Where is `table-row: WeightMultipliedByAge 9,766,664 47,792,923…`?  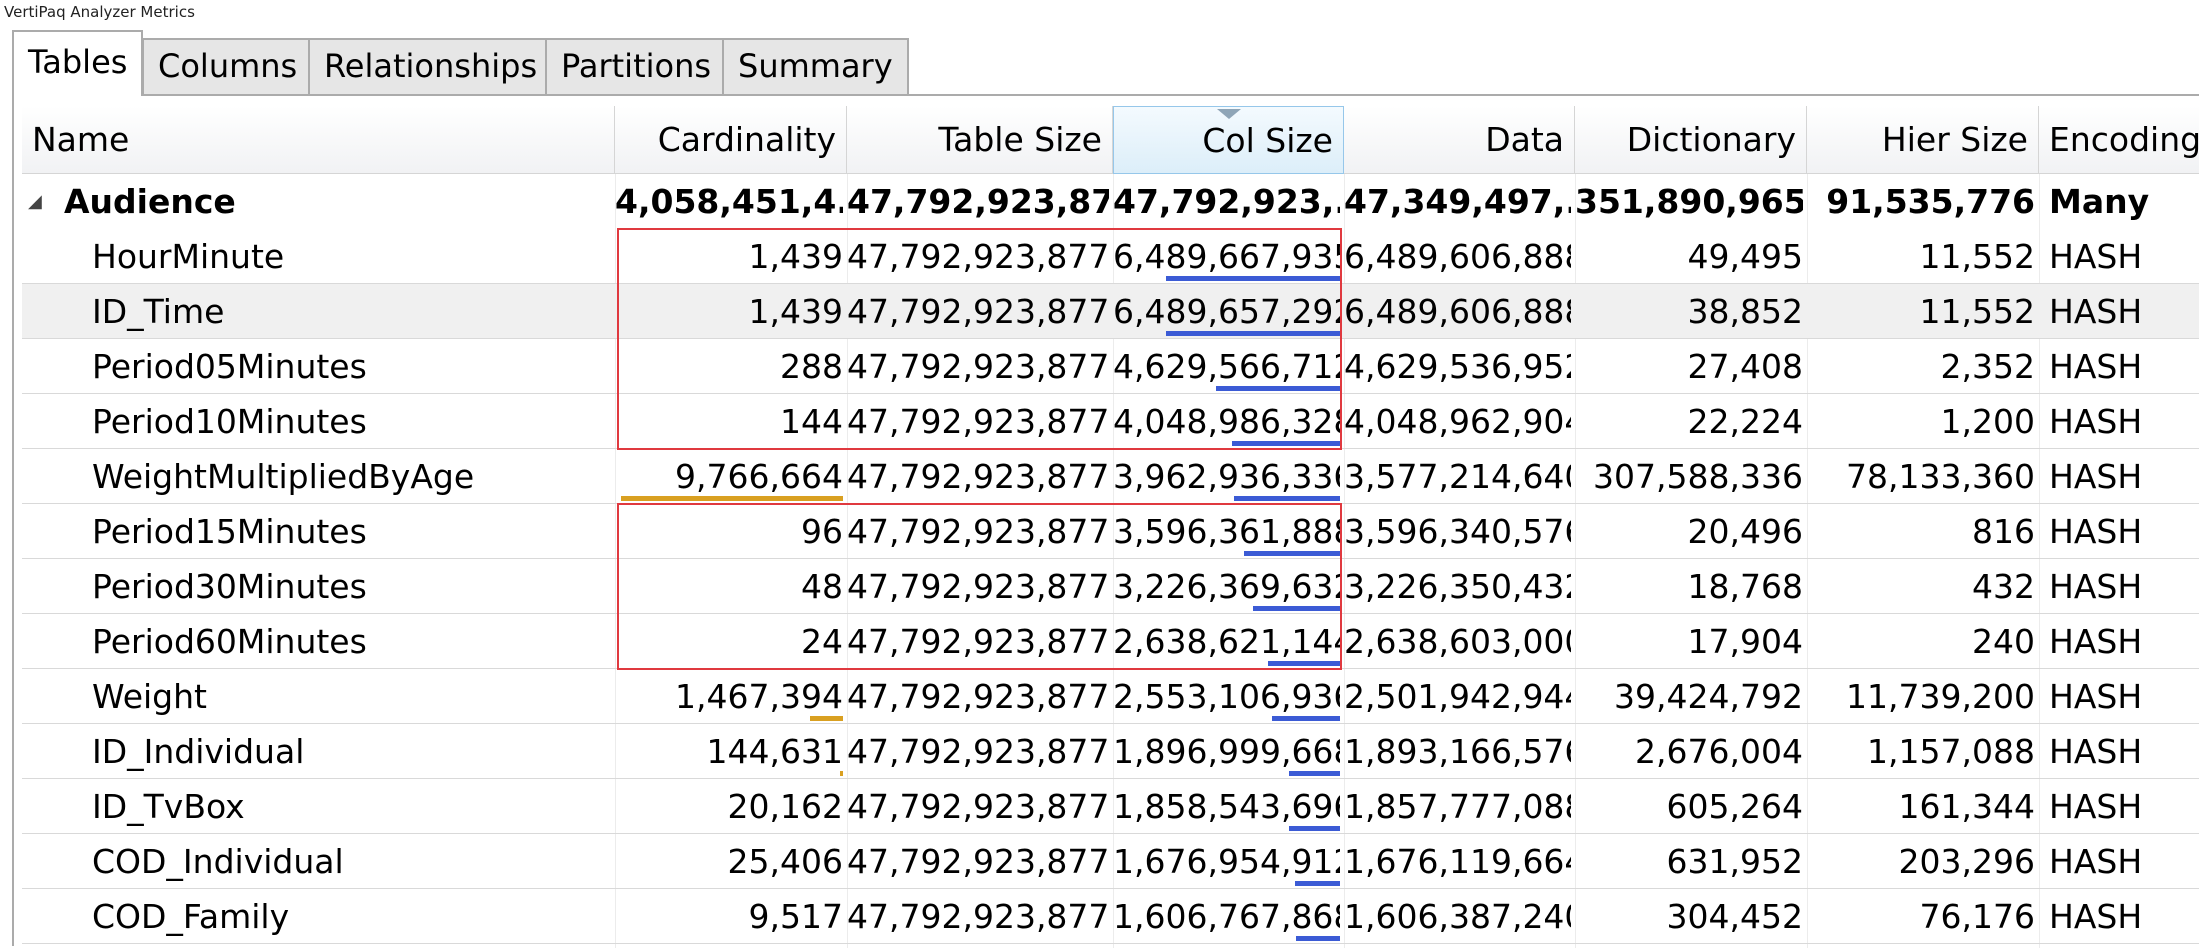 table-row: WeightMultipliedByAge 9,766,664 47,792,923… is located at coordinates (1110, 476).